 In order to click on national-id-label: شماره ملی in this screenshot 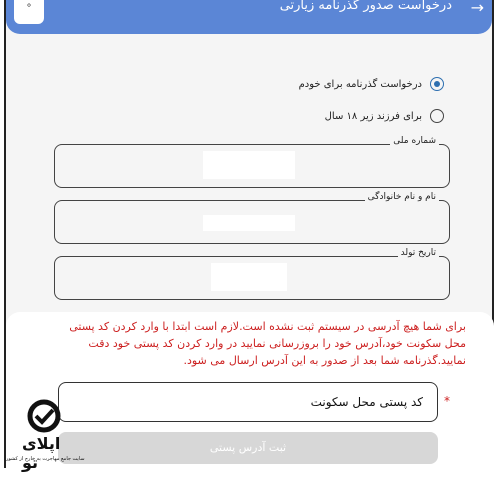, I will do `click(414, 141)`.